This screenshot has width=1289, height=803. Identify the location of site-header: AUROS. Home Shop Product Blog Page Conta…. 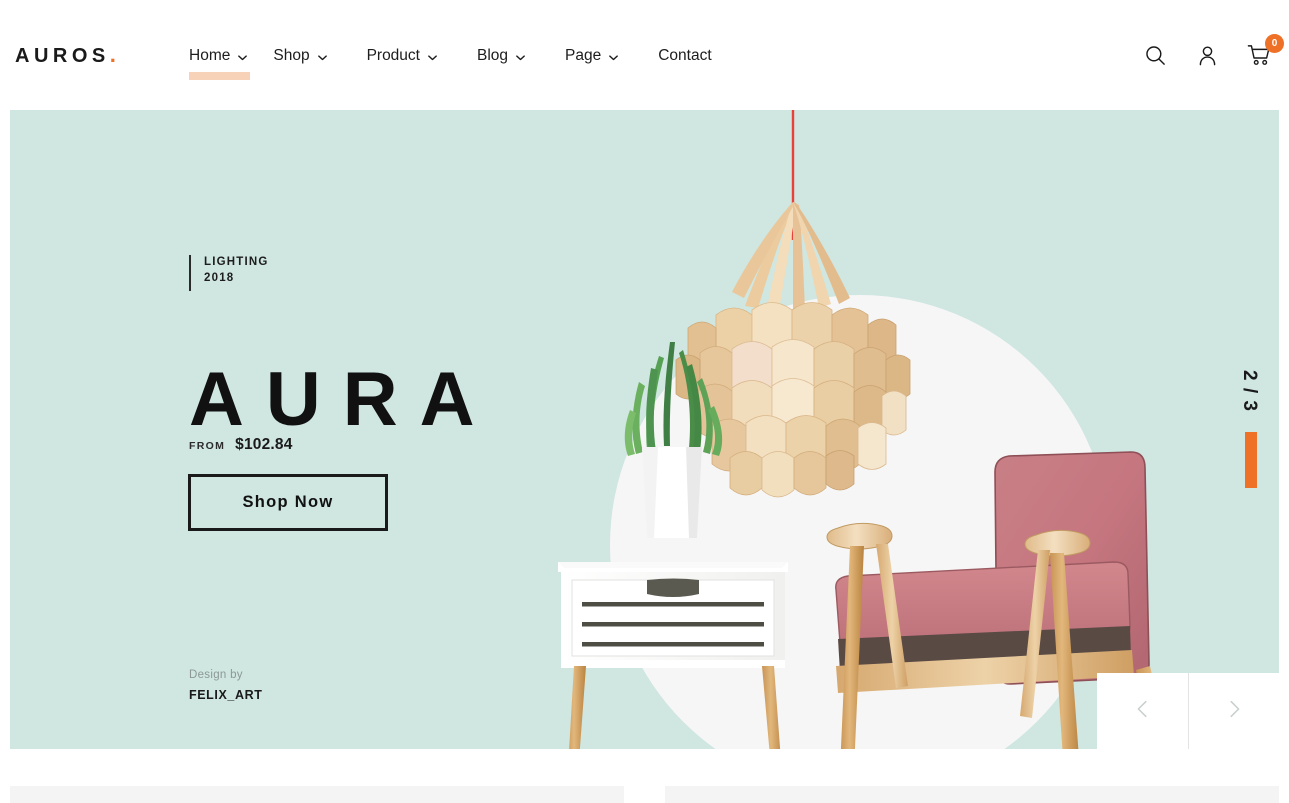
(644, 55).